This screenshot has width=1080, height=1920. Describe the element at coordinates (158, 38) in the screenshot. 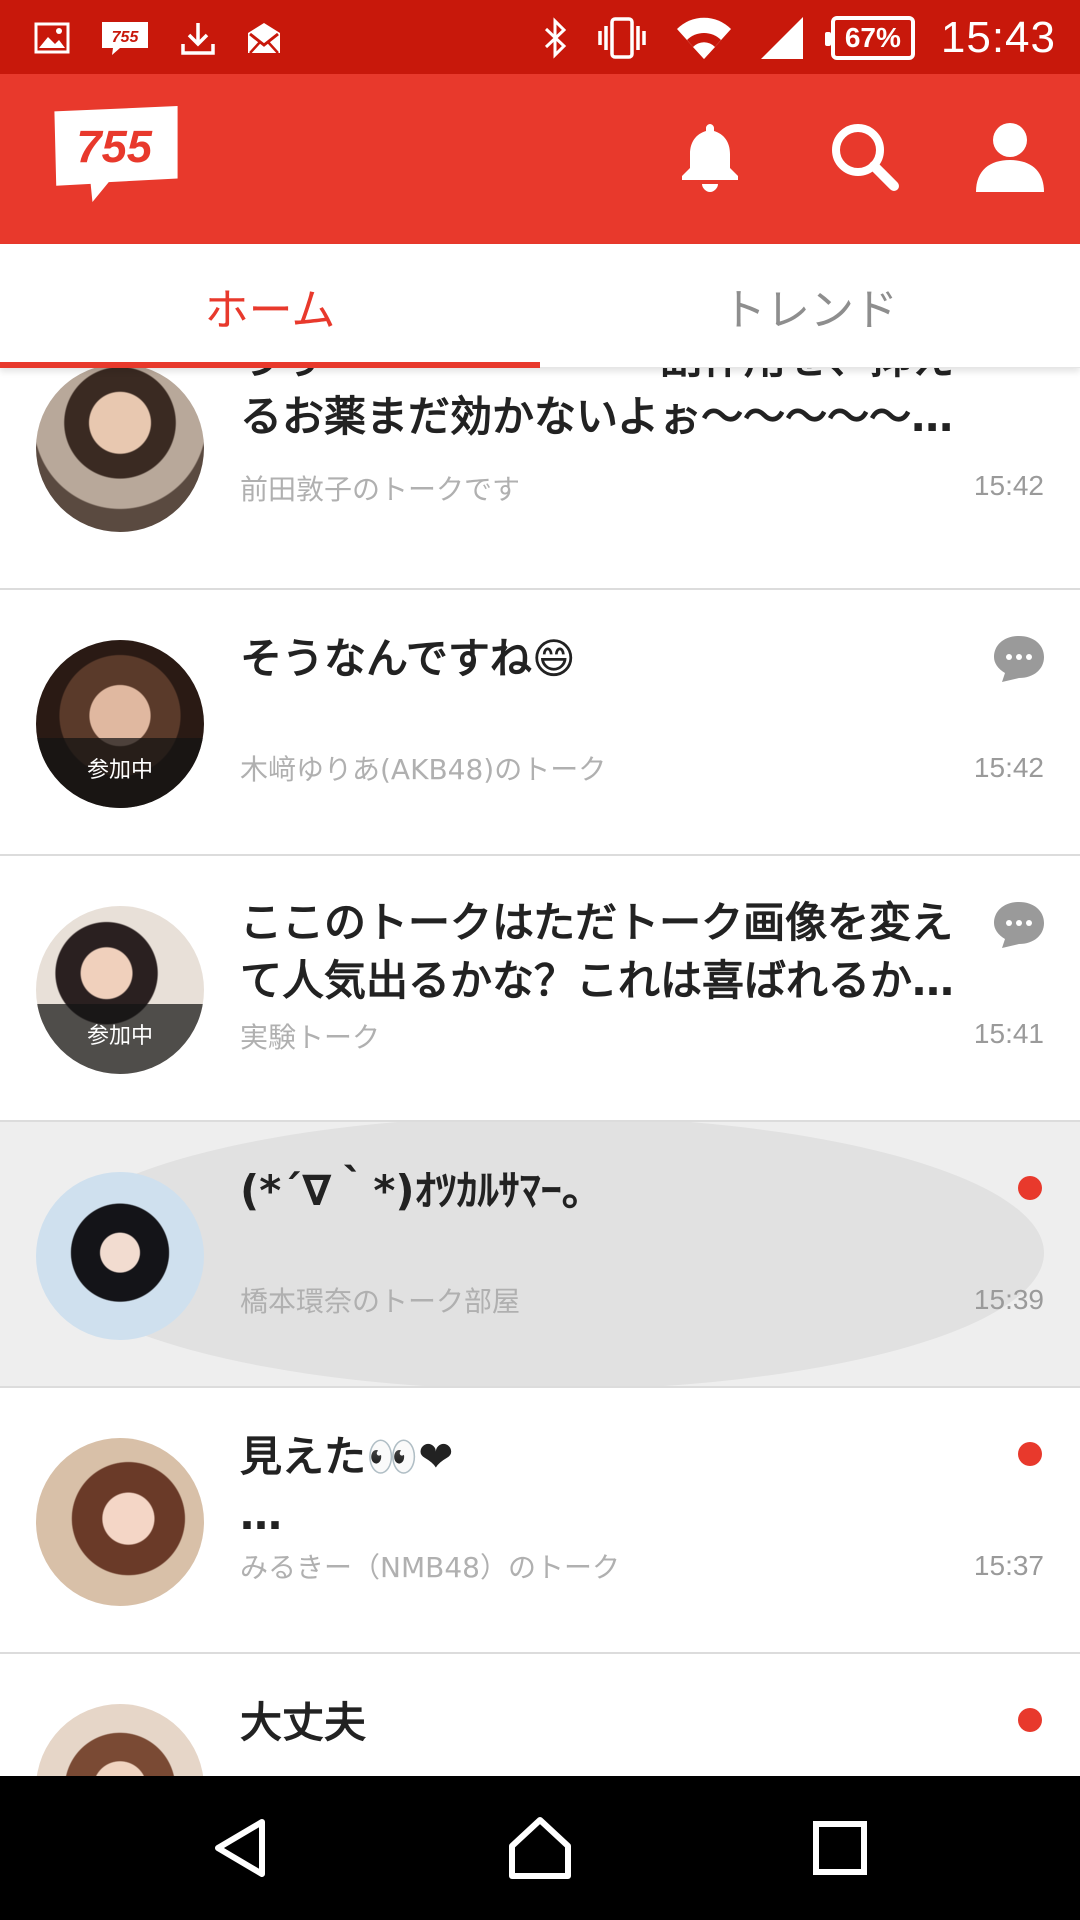

I see `notification-icons: 755` at that location.